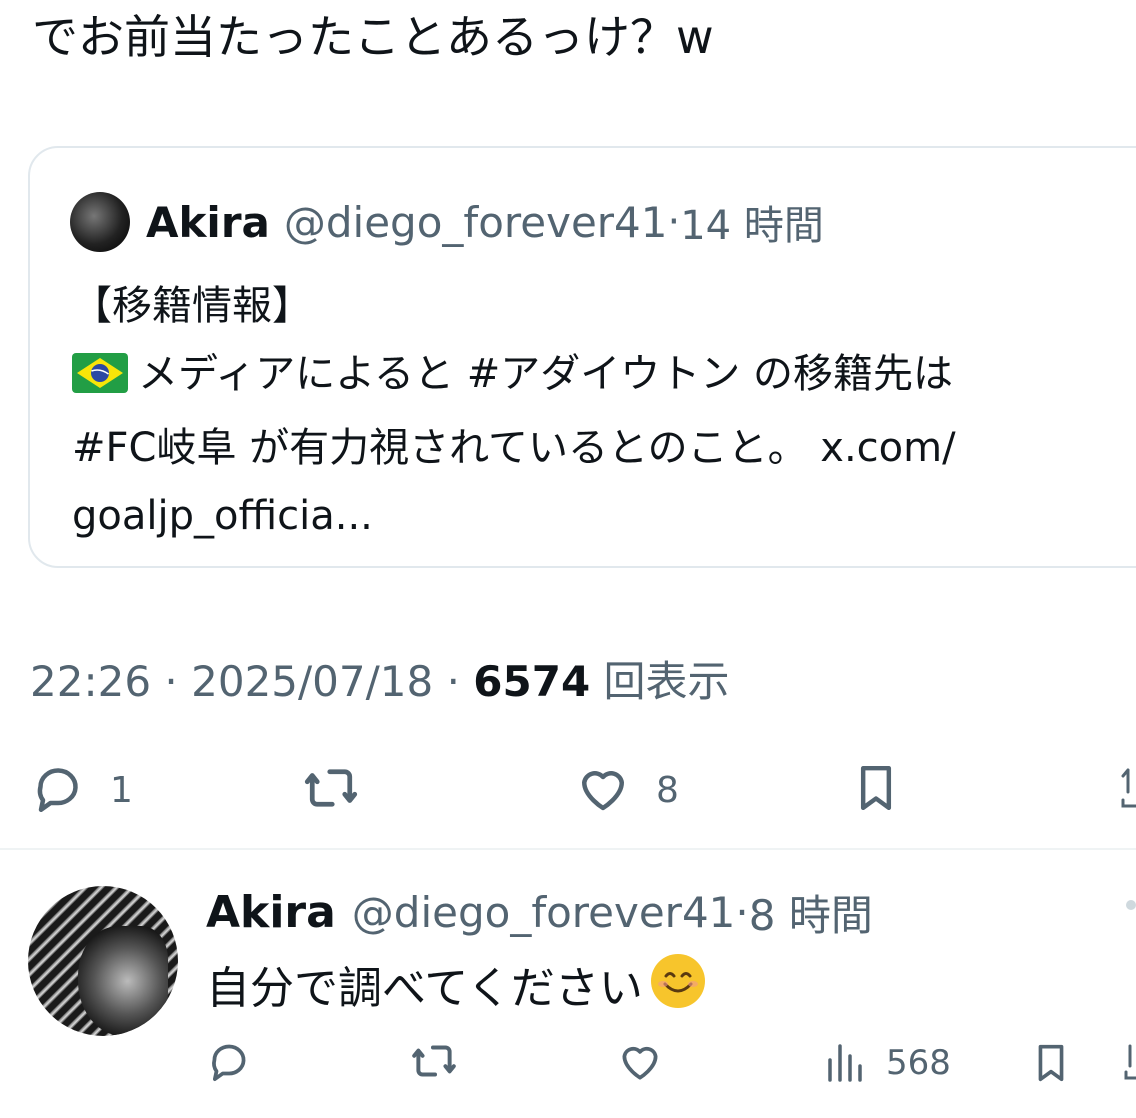 The image size is (1136, 1118). What do you see at coordinates (667, 790) in the screenshot?
I see `like-count: 8` at bounding box center [667, 790].